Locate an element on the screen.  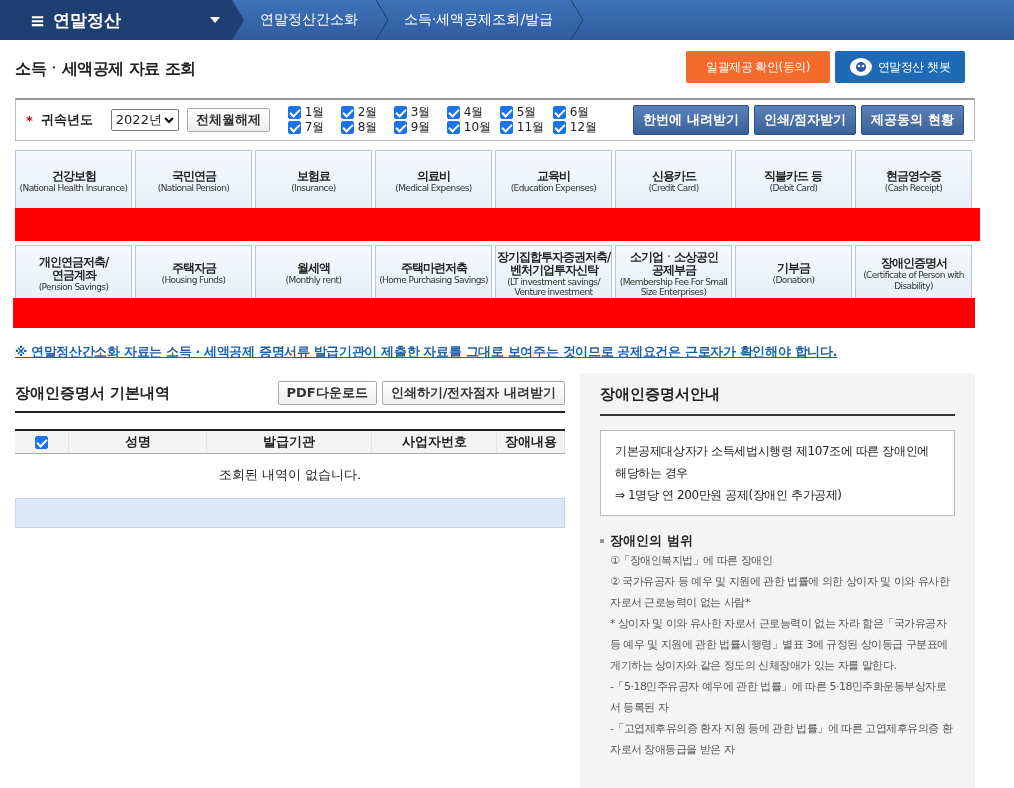
breadcrumb-link: 소득·세액공제조회/발급 is located at coordinates (480, 20).